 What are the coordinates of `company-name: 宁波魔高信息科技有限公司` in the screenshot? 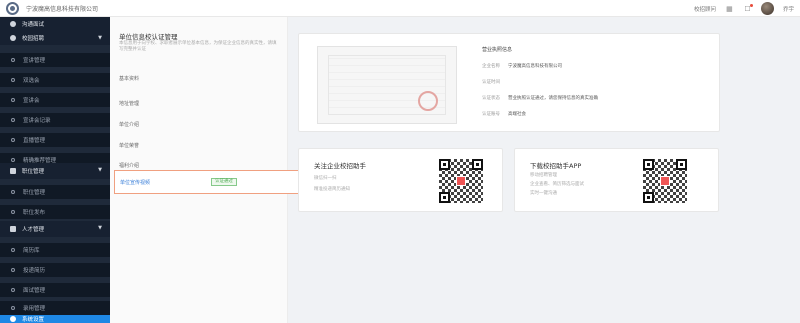 It's located at (62, 9).